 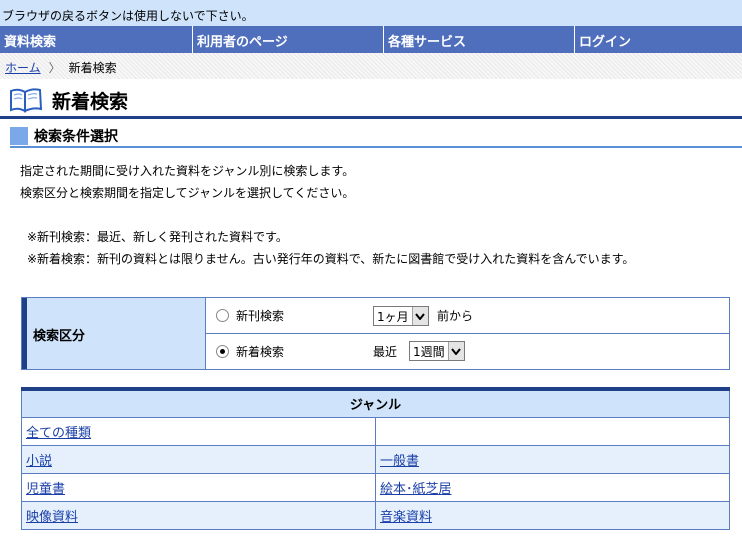 What do you see at coordinates (288, 39) in the screenshot?
I see `nav-item-user-page: 利用者のページ` at bounding box center [288, 39].